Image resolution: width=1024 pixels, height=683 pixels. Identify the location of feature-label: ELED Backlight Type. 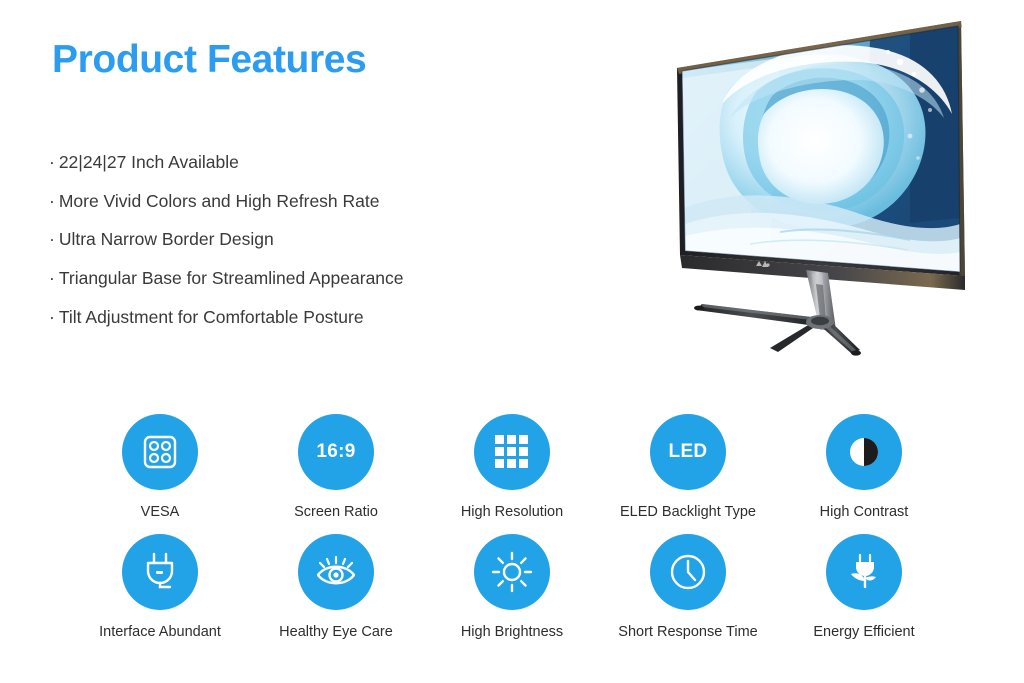
(688, 512).